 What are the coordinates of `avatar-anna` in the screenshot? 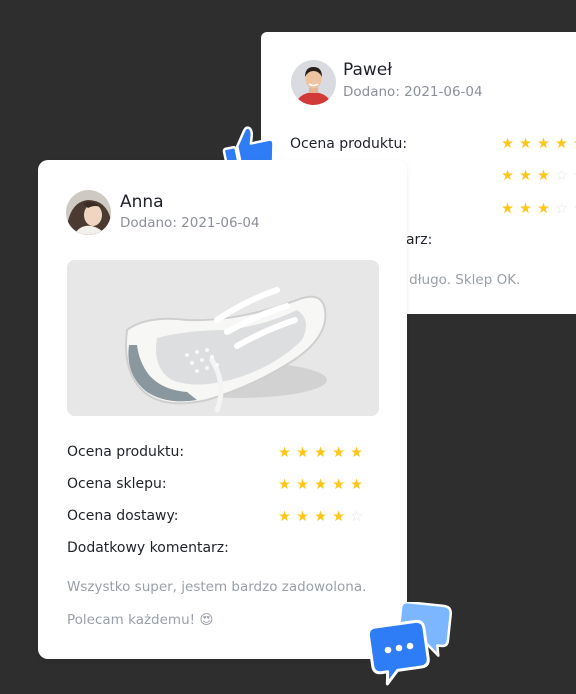 It's located at (88, 212).